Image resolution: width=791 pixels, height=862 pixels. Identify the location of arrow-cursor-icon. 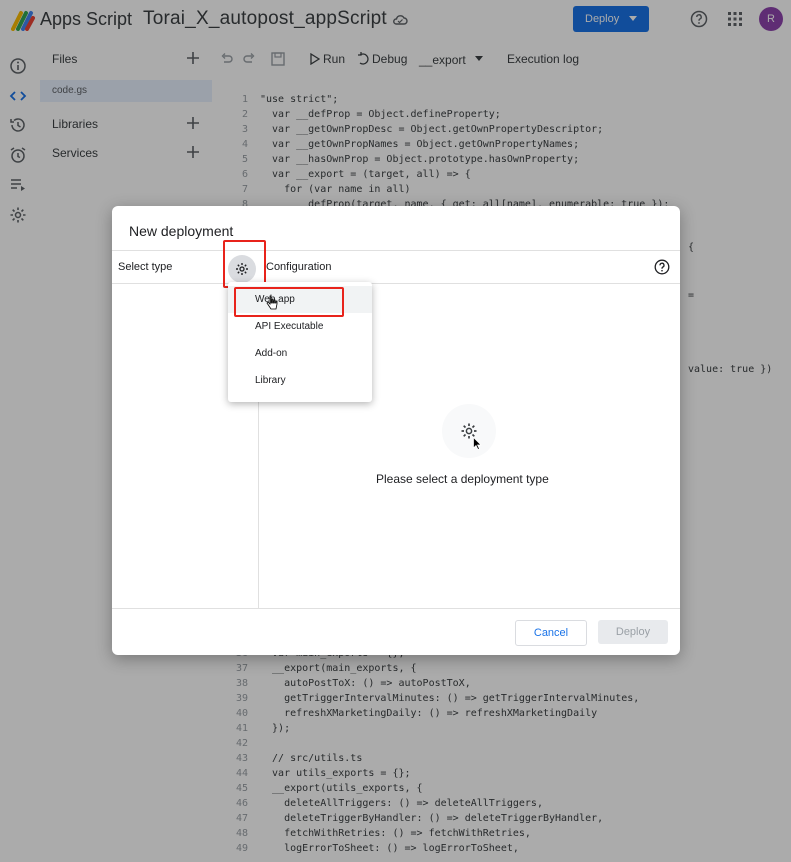
(477, 443).